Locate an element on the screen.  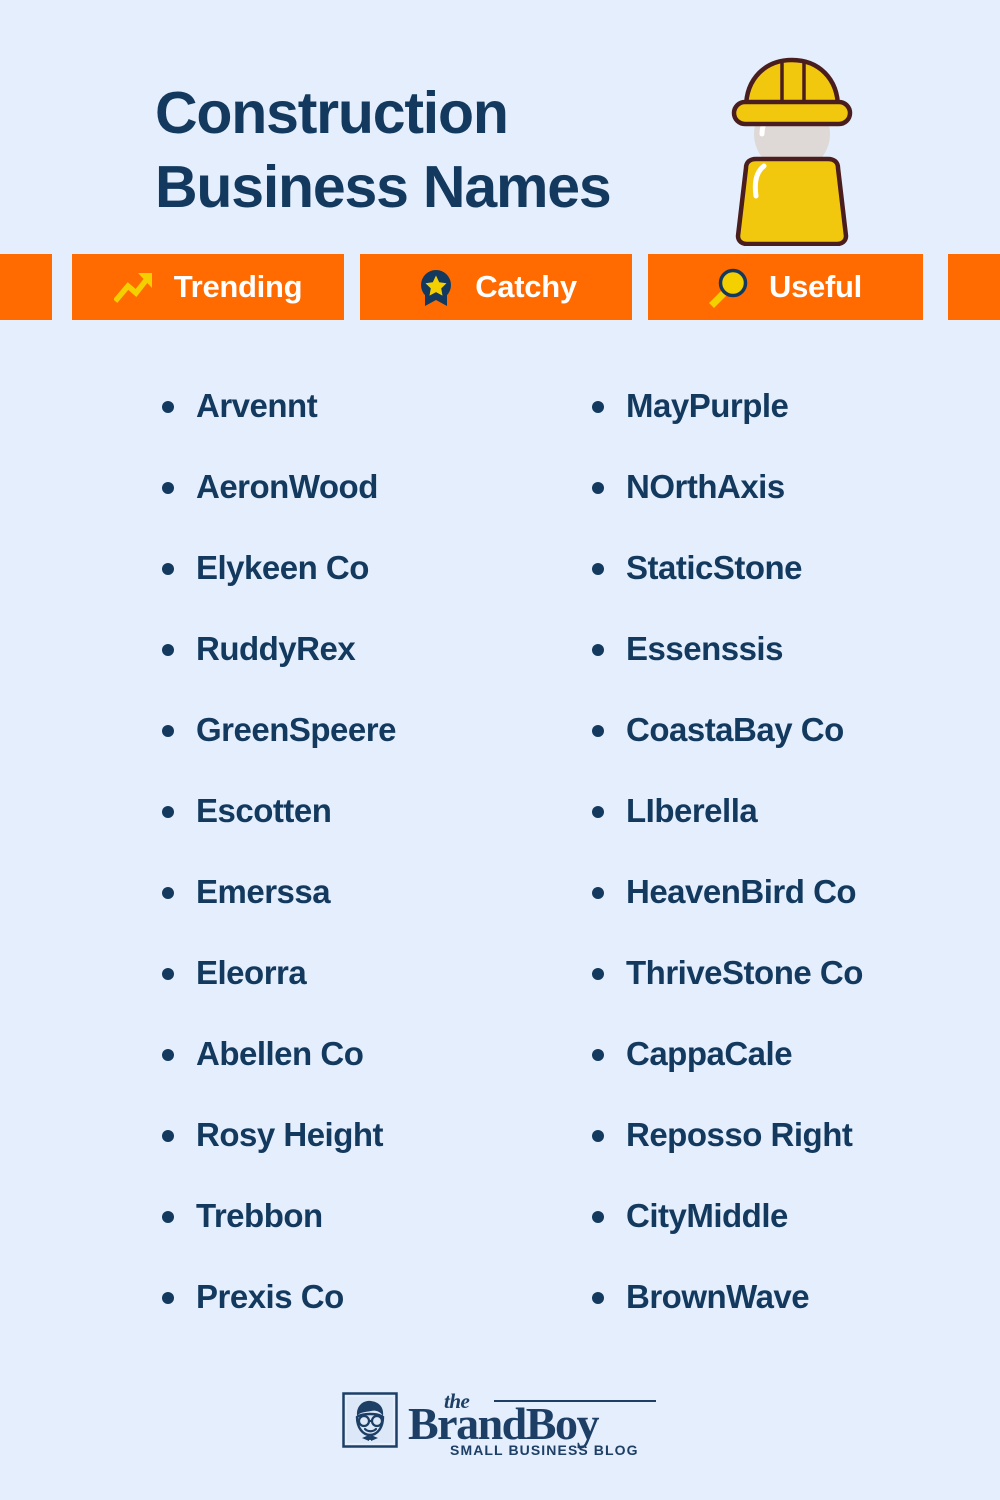
business-name: Trebbon is located at coordinates (259, 1215).